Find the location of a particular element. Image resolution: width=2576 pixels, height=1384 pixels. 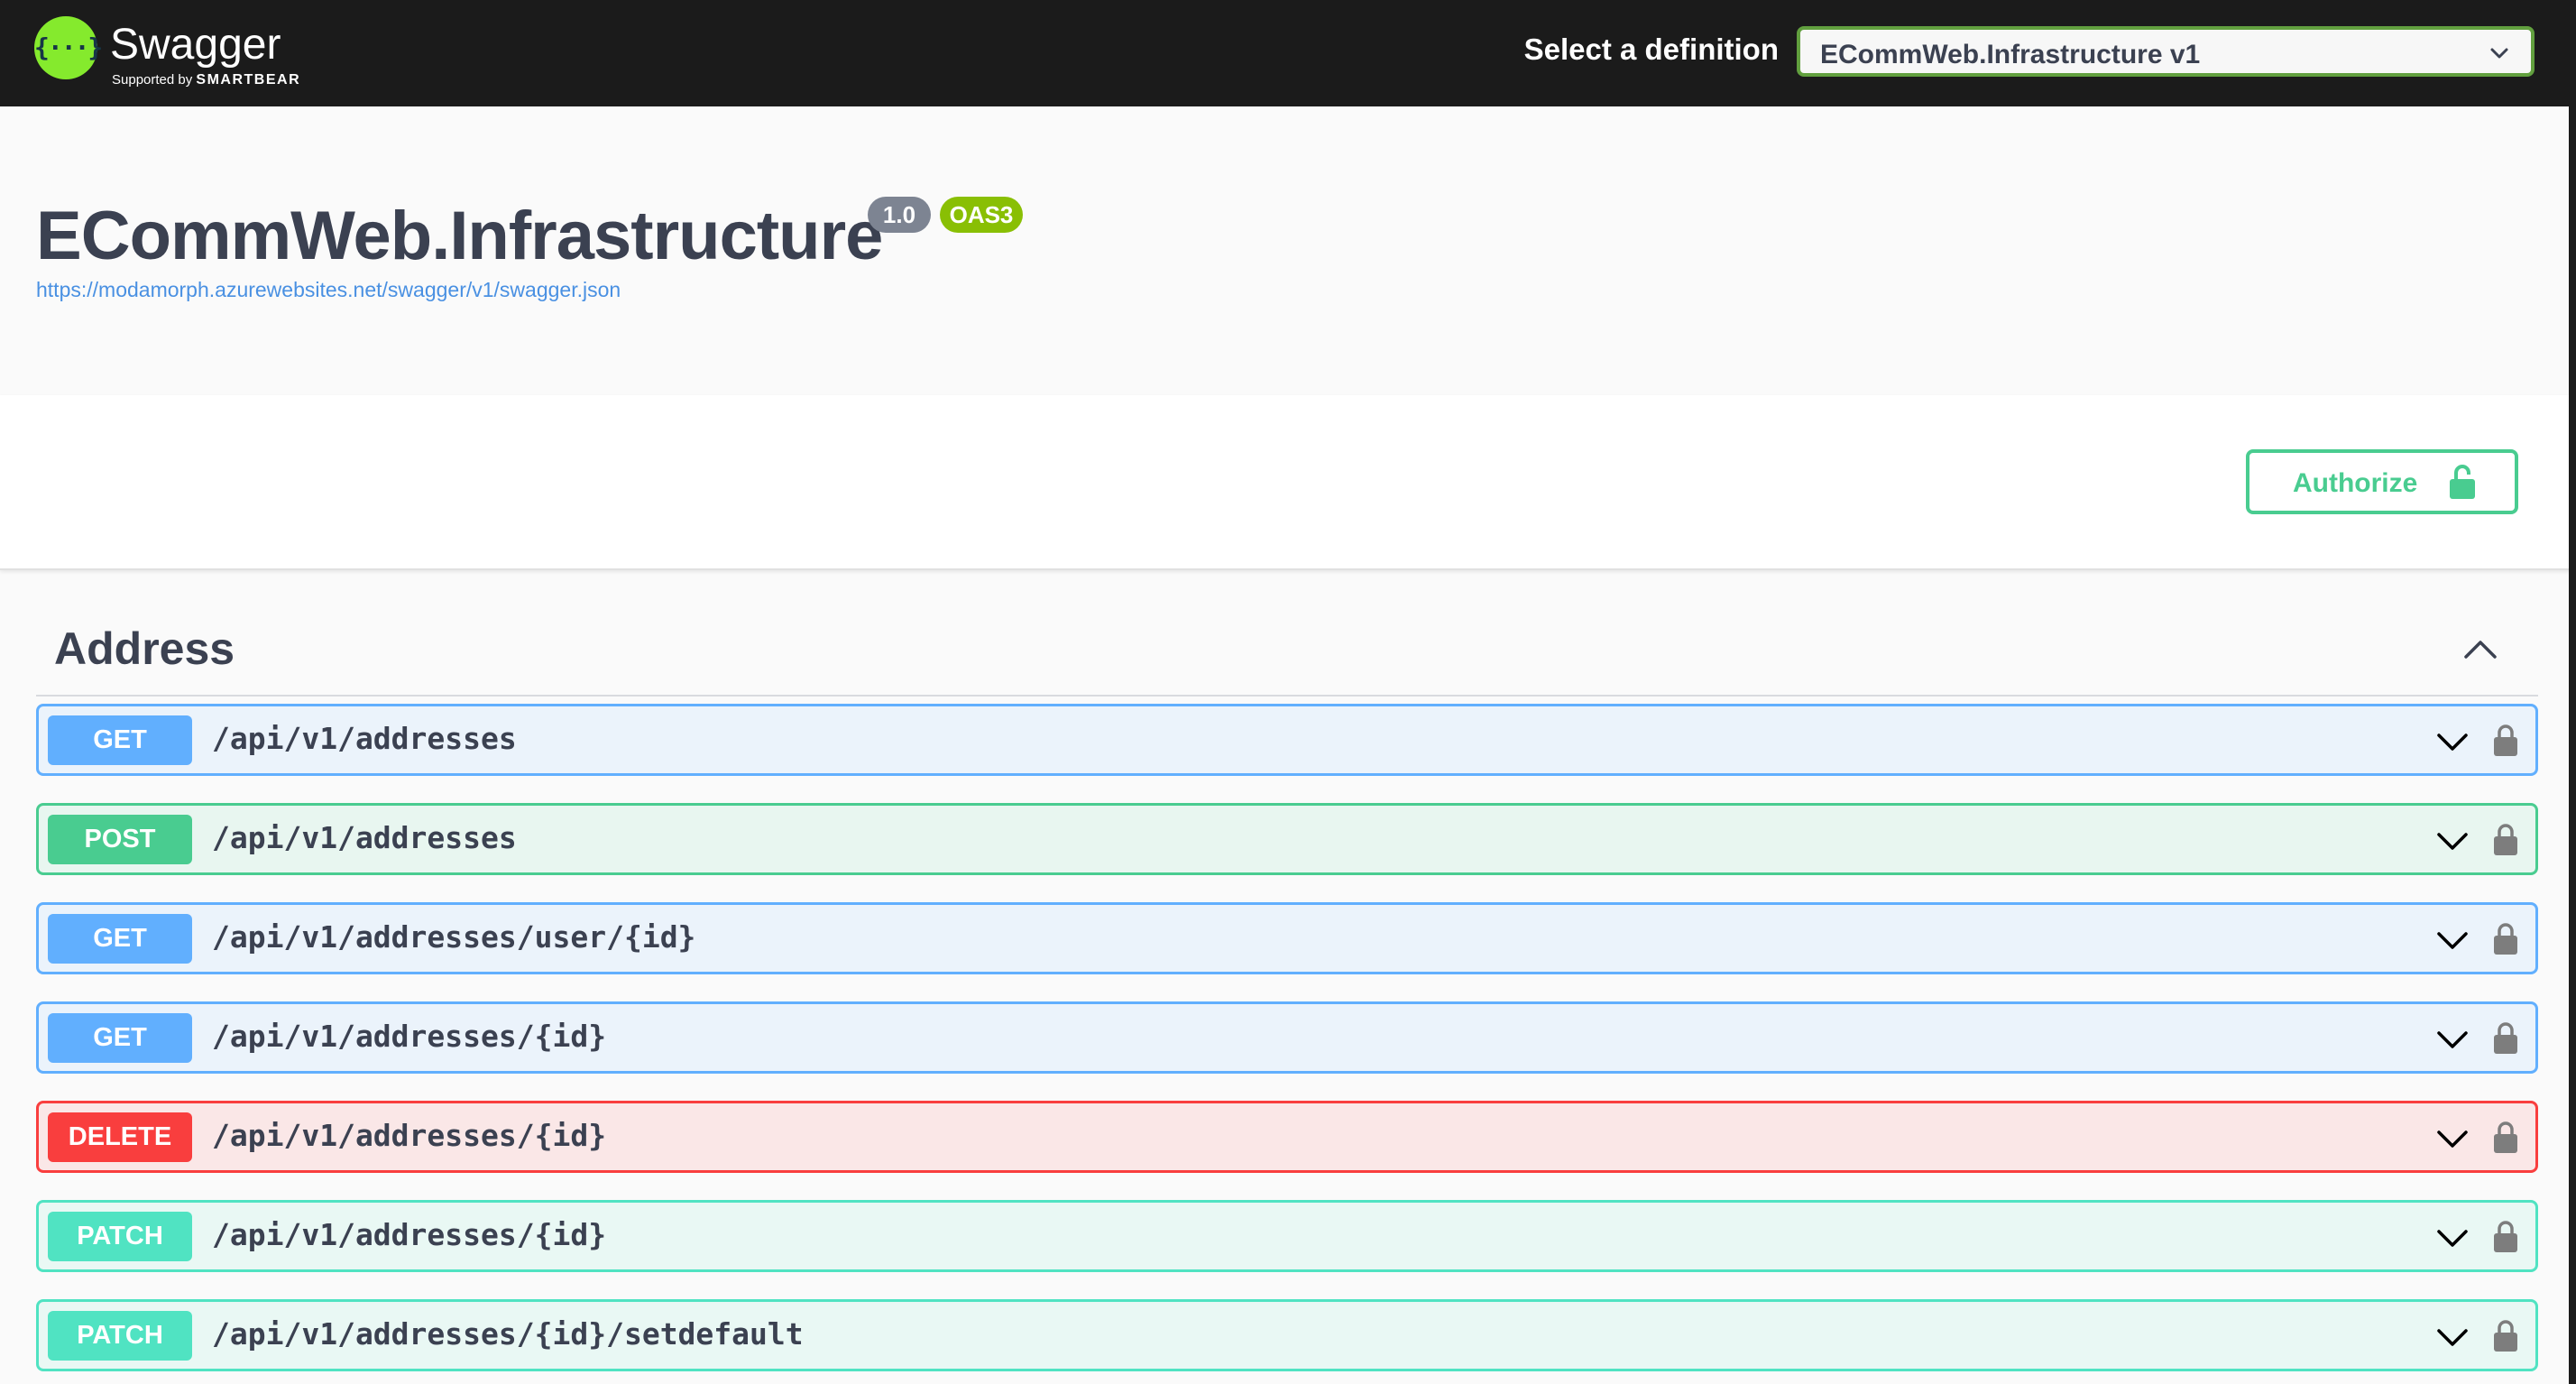

swagger-logo-subtitle: Supported by SMARTBEAR is located at coordinates (206, 80).